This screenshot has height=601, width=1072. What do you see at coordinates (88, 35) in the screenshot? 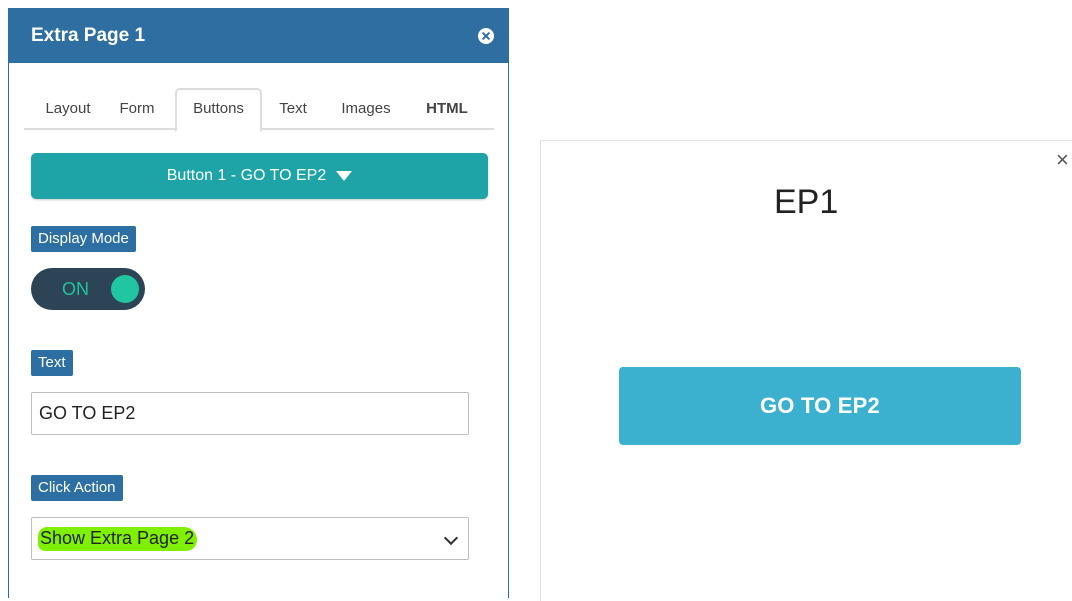
I see `panel-title: Extra Page 1` at bounding box center [88, 35].